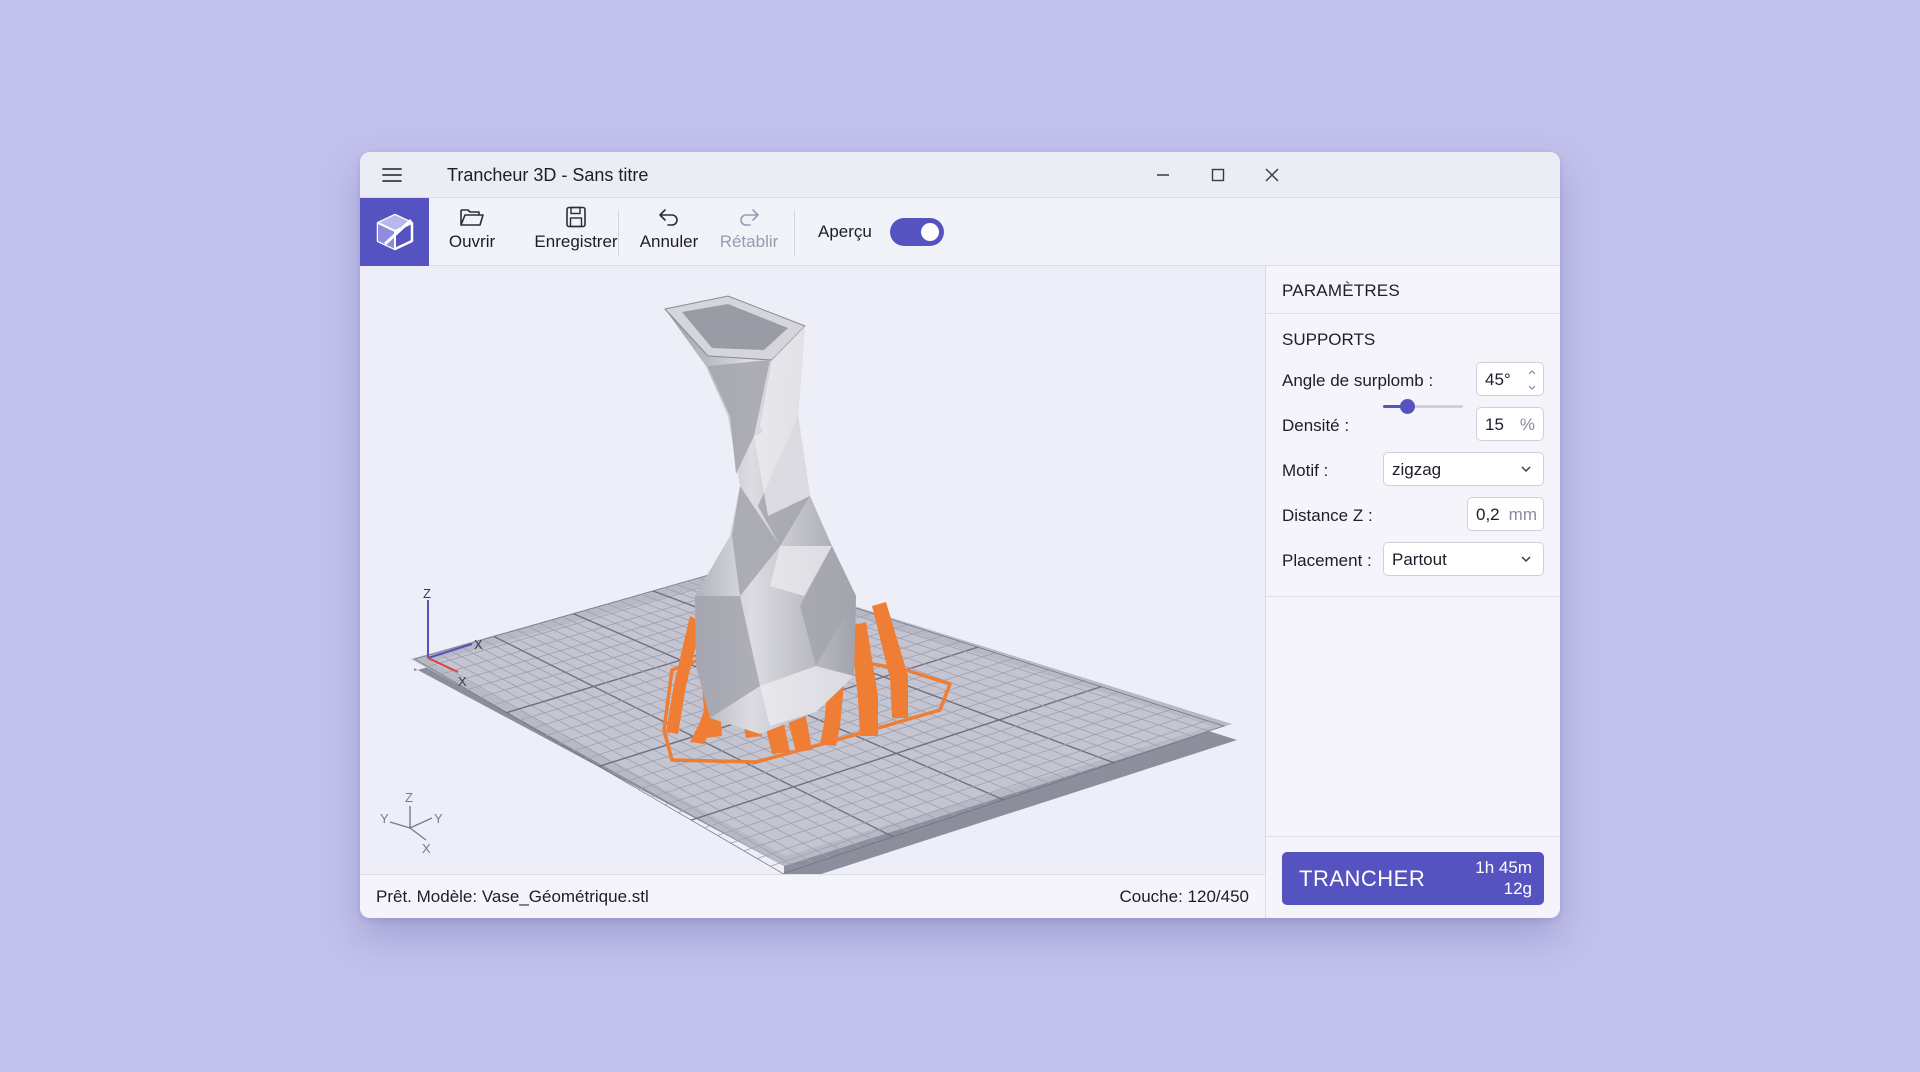 This screenshot has height=1072, width=1920. What do you see at coordinates (462, 681) in the screenshot?
I see `gizmo-x-label-2: X` at bounding box center [462, 681].